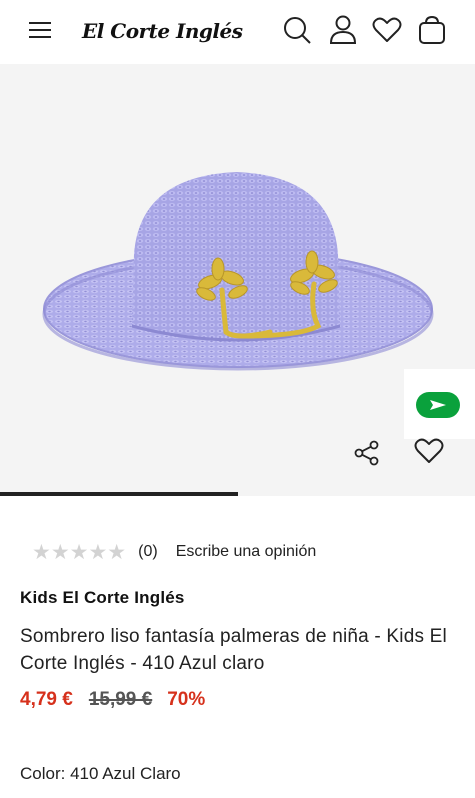  I want to click on send-arrow-icon, so click(438, 405).